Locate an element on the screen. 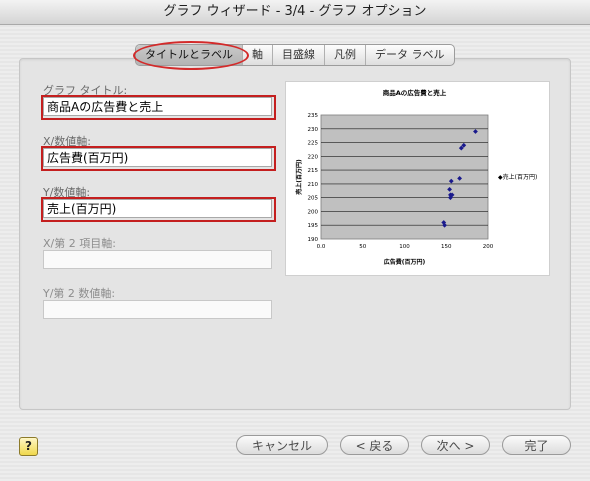  chart-title: 商品Aの広告費と売上 is located at coordinates (415, 92).